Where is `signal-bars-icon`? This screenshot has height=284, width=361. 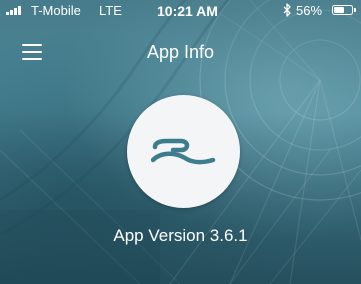
signal-bars-icon is located at coordinates (15, 10).